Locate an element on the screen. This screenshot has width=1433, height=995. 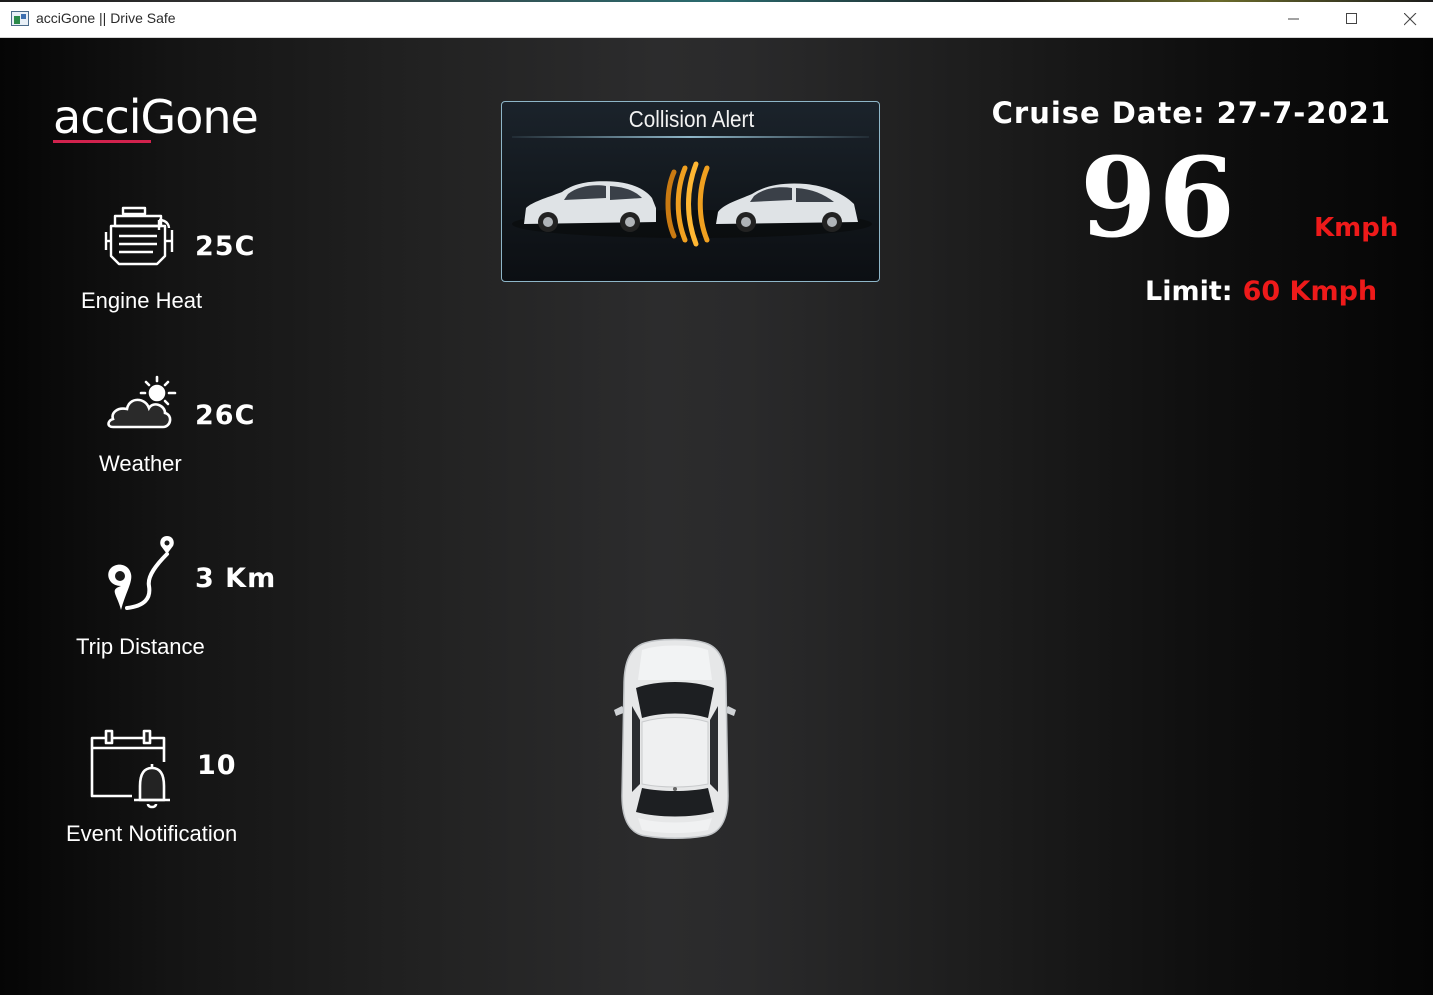
close-icon is located at coordinates (1409, 18).